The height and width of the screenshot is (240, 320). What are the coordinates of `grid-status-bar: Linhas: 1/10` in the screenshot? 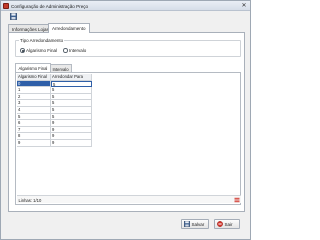 It's located at (129, 199).